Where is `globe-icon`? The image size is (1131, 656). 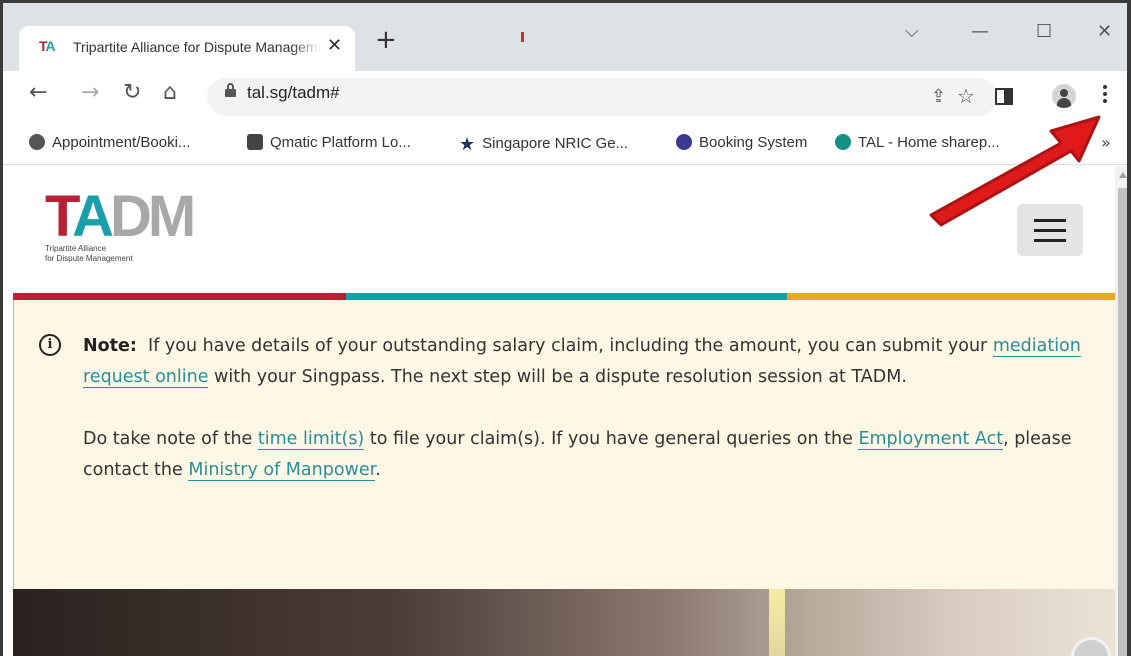 globe-icon is located at coordinates (37, 142).